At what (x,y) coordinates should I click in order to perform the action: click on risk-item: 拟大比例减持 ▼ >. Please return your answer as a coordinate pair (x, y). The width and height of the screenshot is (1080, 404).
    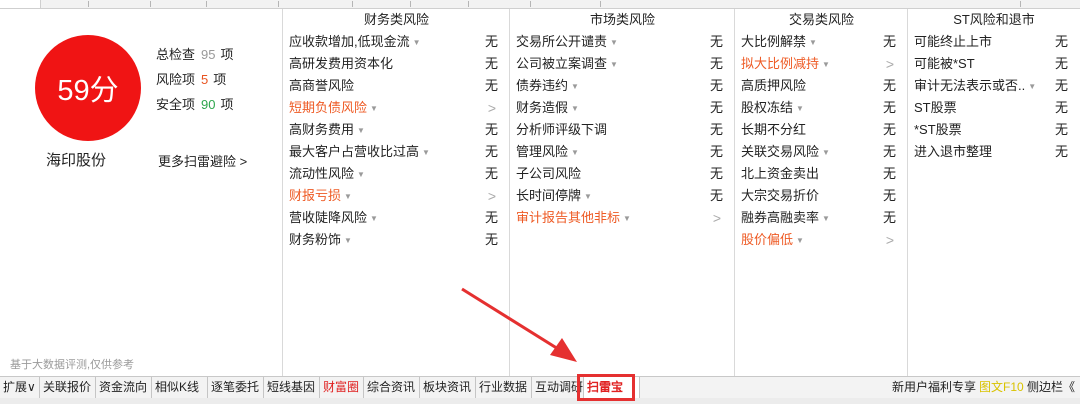
    Looking at the image, I should click on (821, 64).